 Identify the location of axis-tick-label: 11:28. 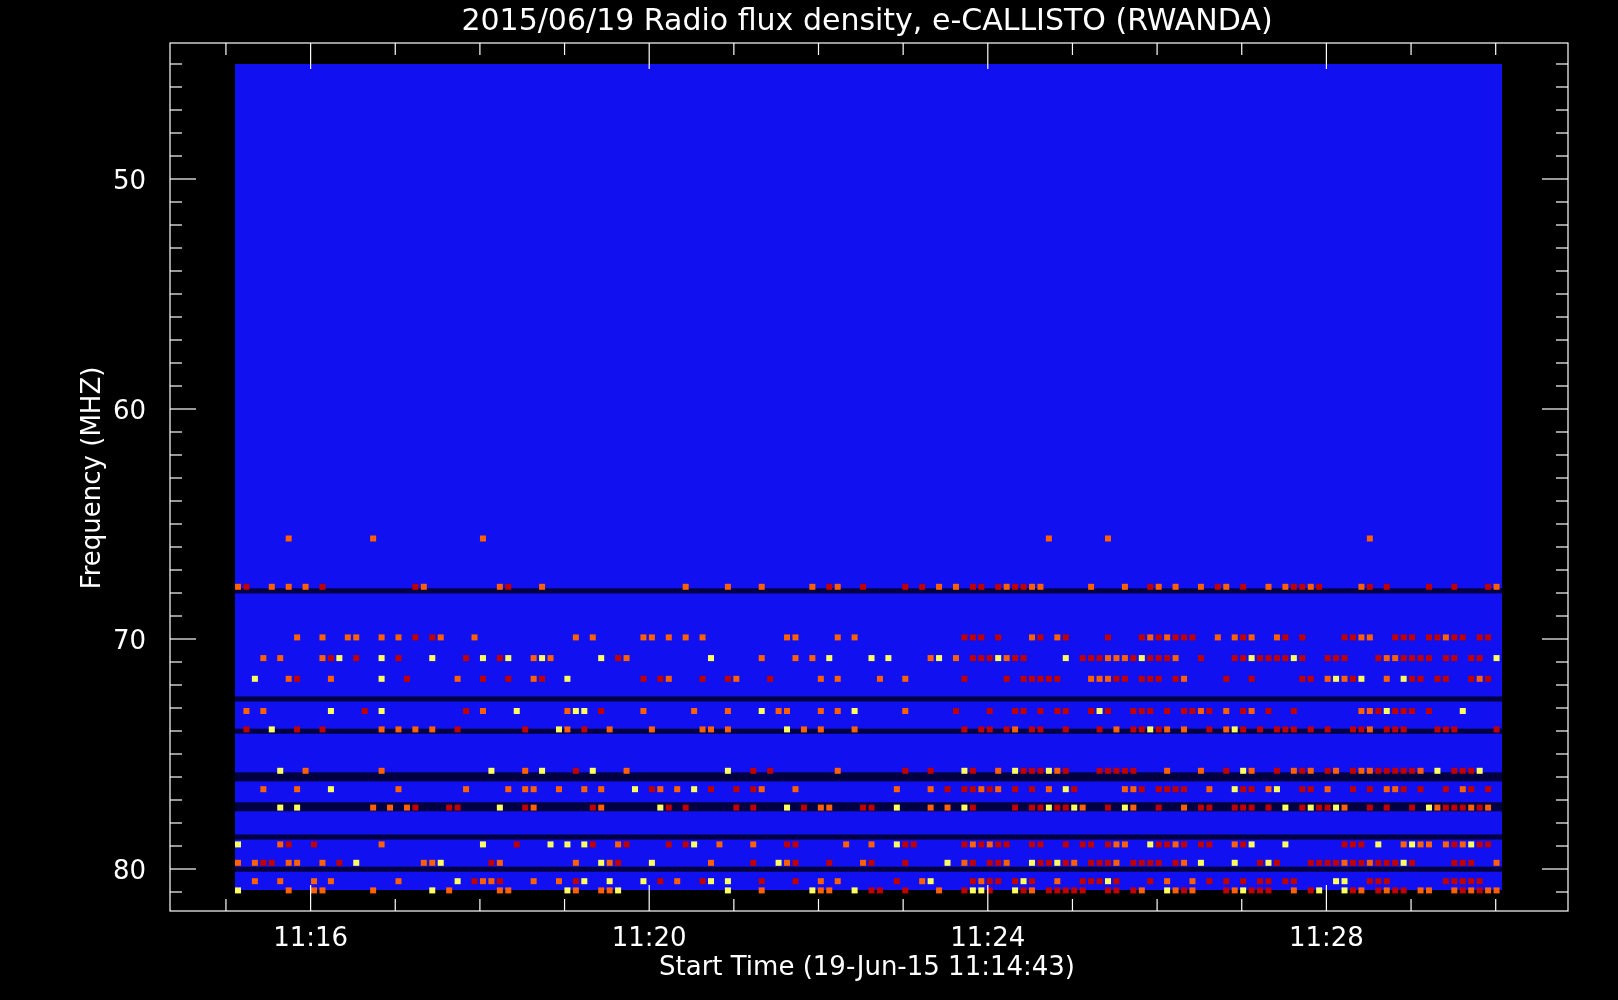
(1326, 937).